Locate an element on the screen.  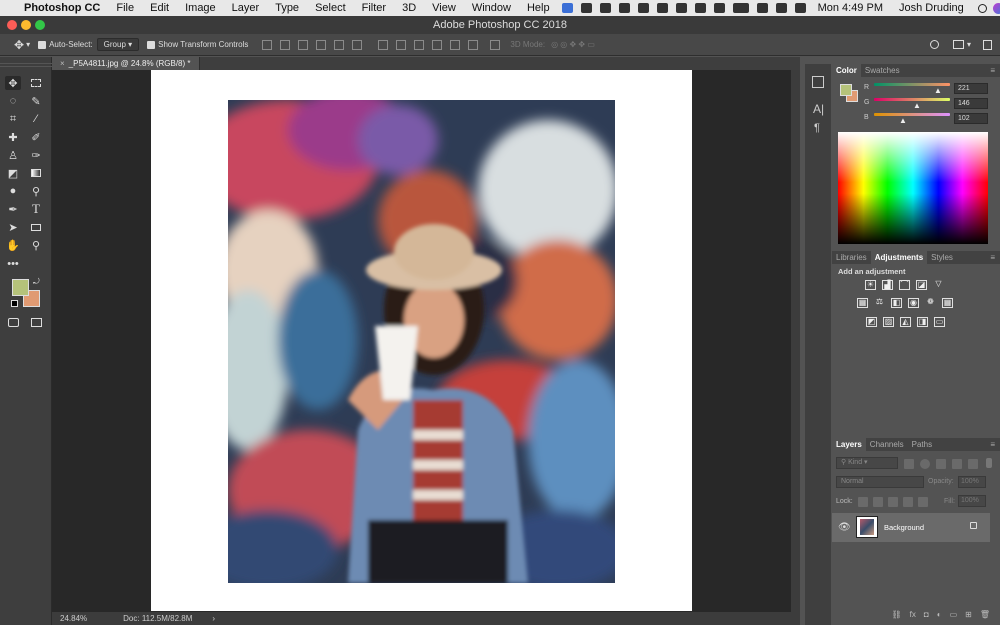
green-slider is located at coordinates (912, 99).